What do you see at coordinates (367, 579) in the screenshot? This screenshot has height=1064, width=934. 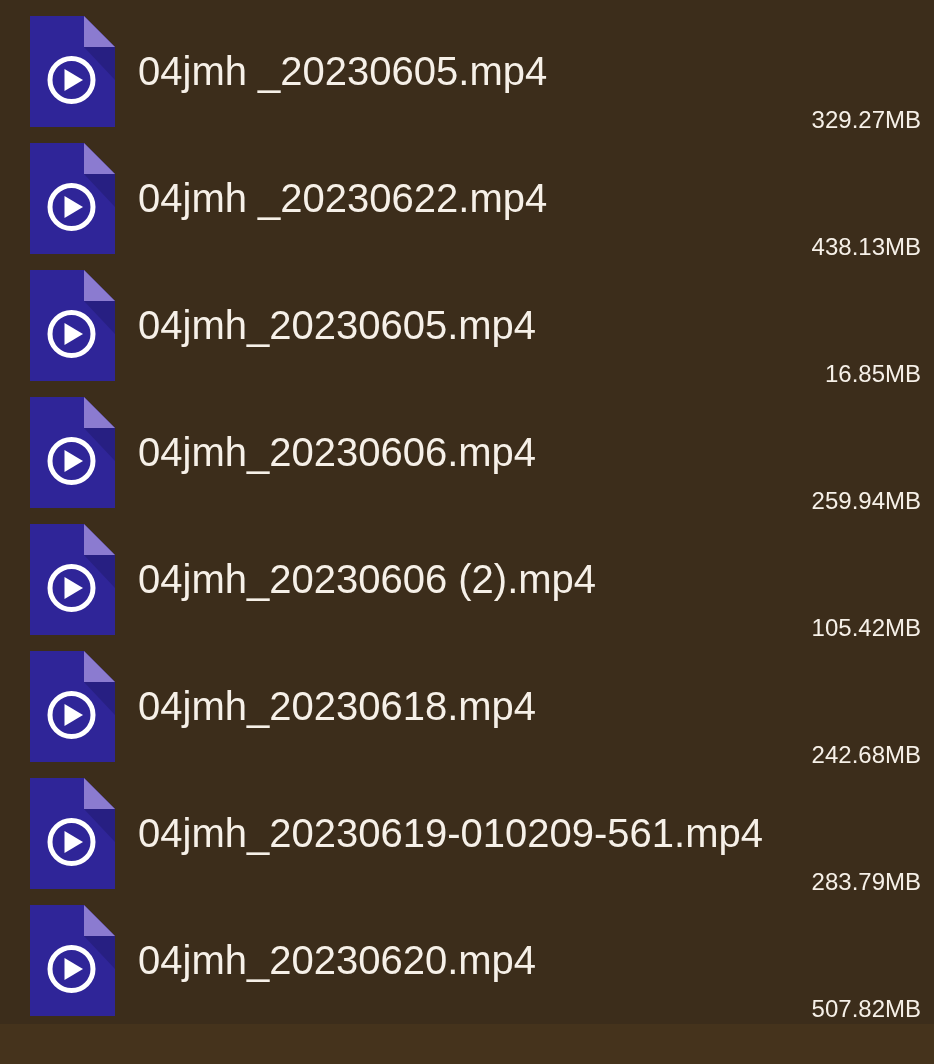 I see `file-name: 04jmh_20230606 (2).mp4` at bounding box center [367, 579].